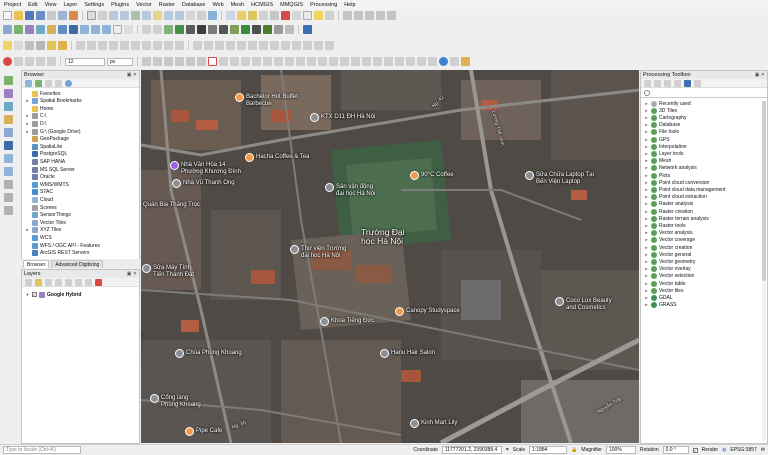 Image resolution: width=768 pixels, height=455 pixels. I want to click on menu-layer: Layer, so click(70, 5).